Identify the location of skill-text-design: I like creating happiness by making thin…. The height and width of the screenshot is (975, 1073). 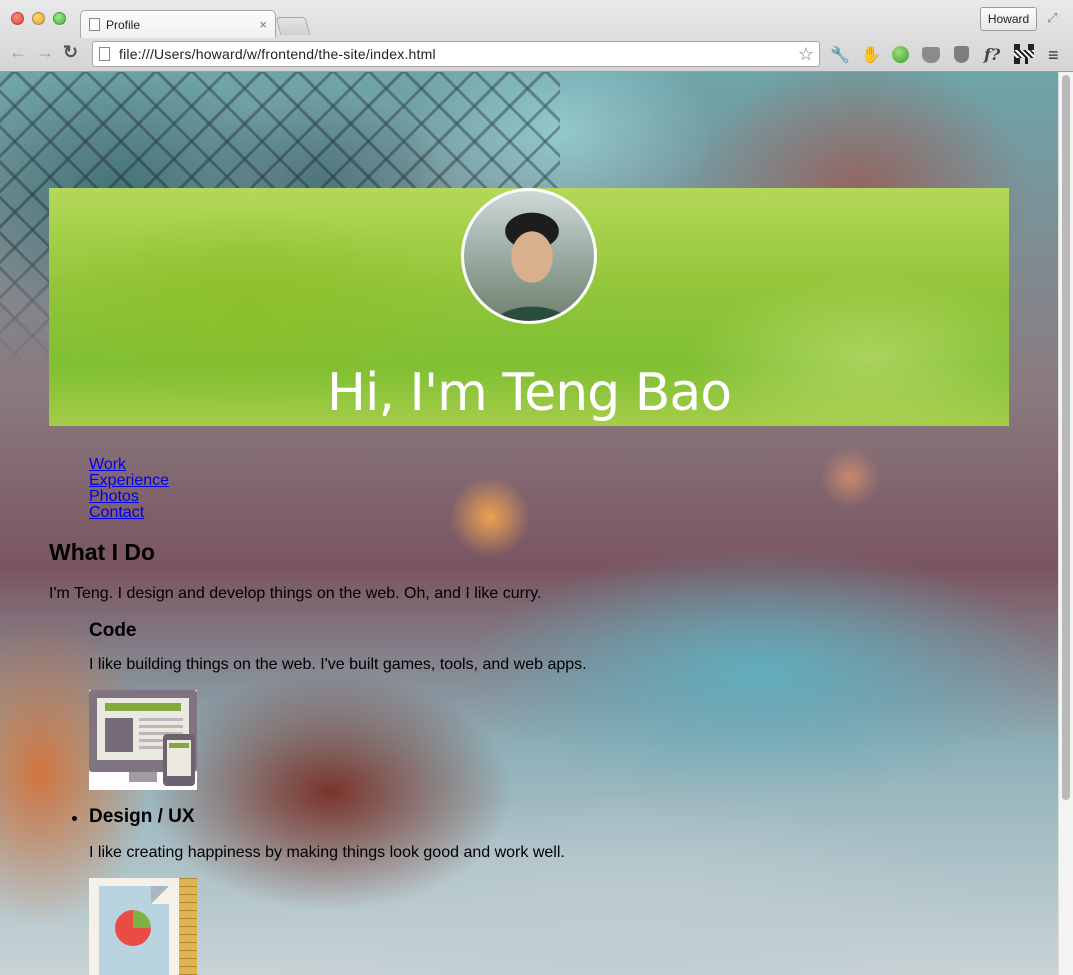
(327, 852).